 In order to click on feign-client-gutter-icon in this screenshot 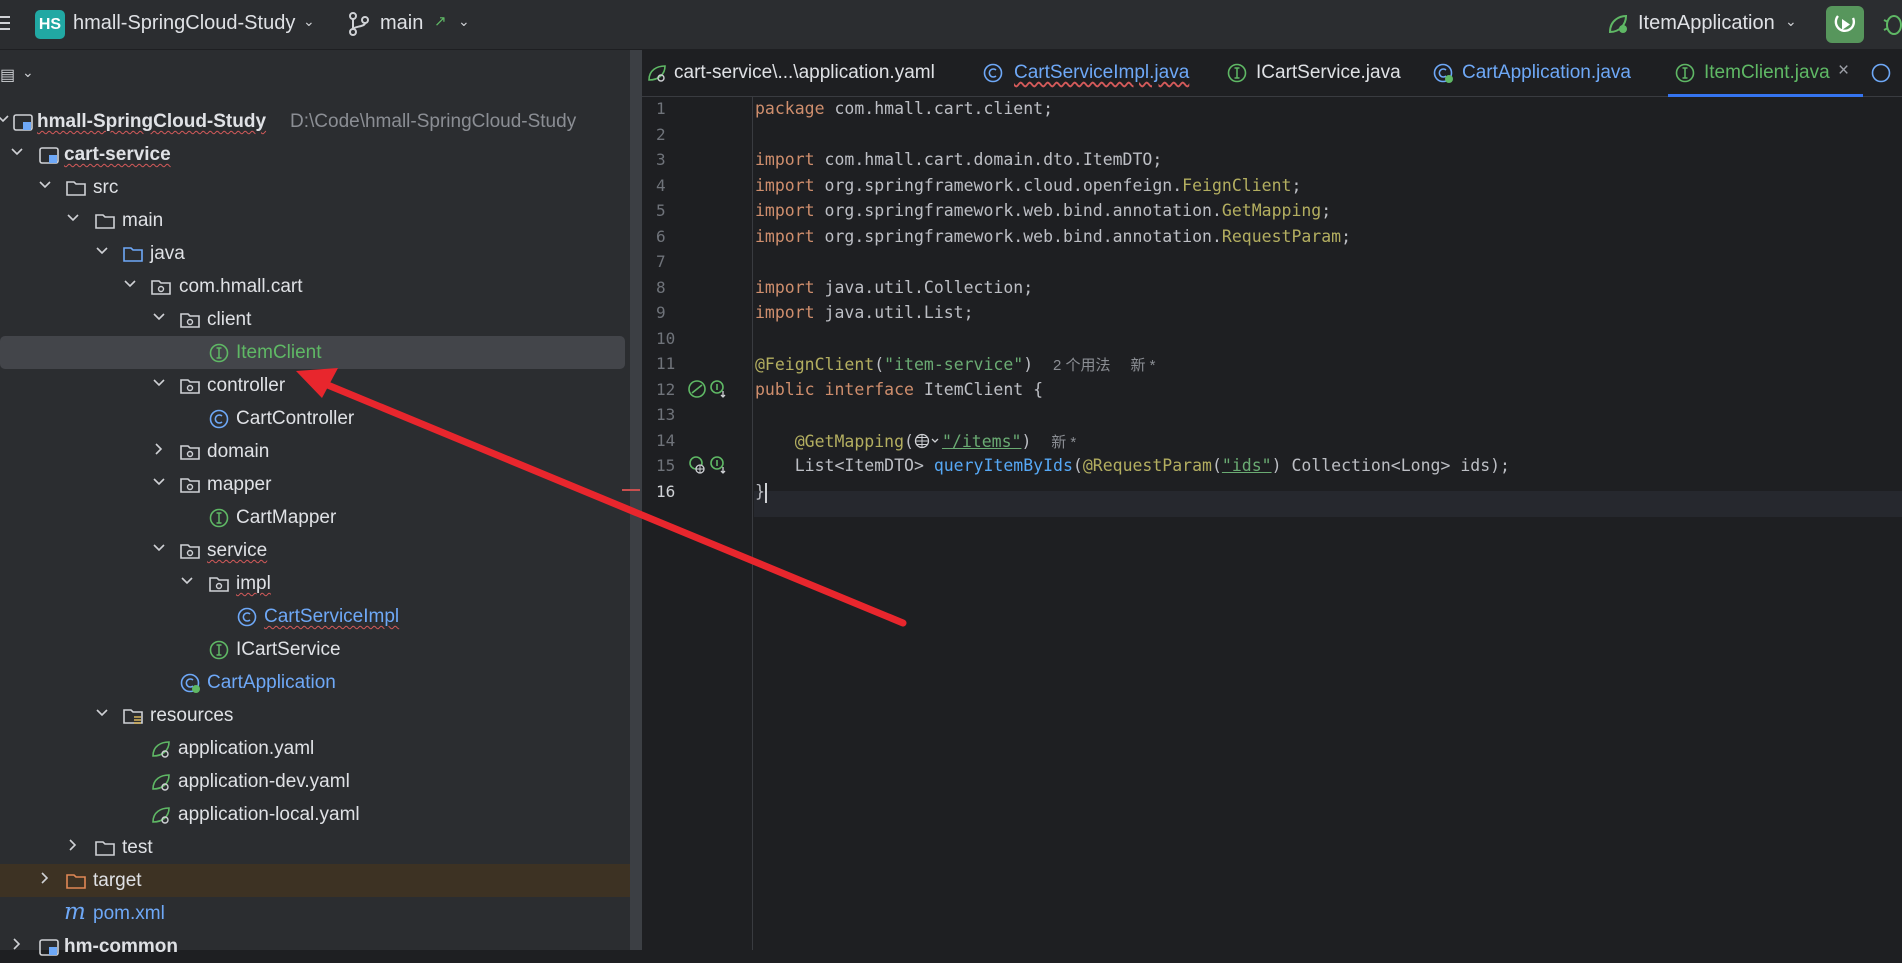, I will do `click(697, 389)`.